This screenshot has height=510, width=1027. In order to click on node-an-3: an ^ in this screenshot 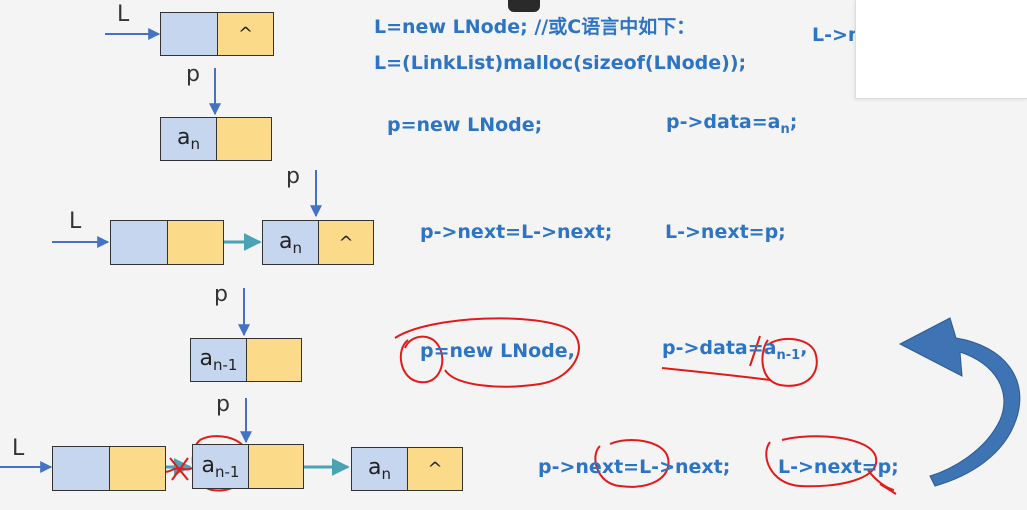, I will do `click(407, 469)`.